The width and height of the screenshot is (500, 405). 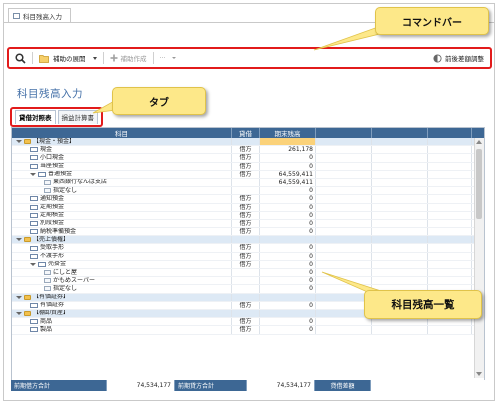 What do you see at coordinates (479, 258) in the screenshot?
I see `vertical-scrollbar` at bounding box center [479, 258].